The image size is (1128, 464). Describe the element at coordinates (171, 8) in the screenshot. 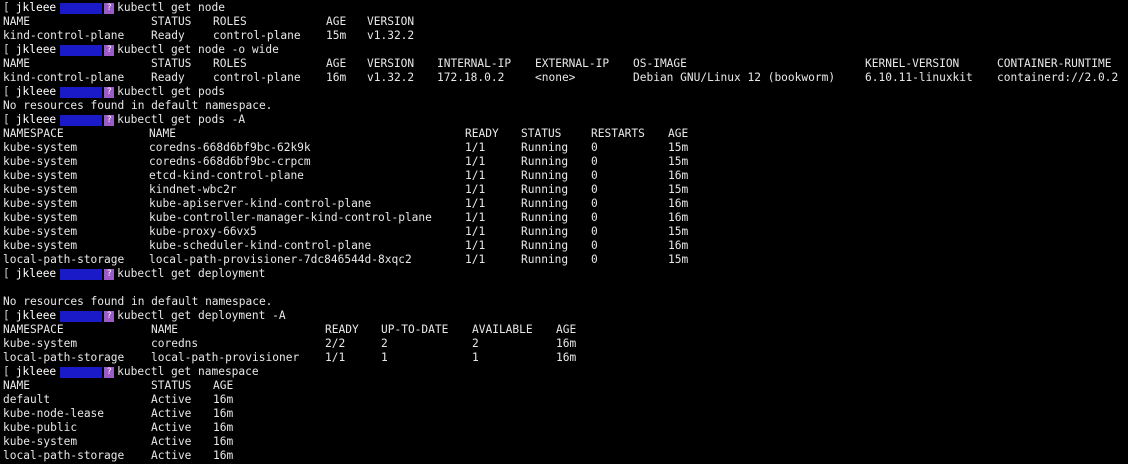

I see `command-text: kubectl get node` at that location.